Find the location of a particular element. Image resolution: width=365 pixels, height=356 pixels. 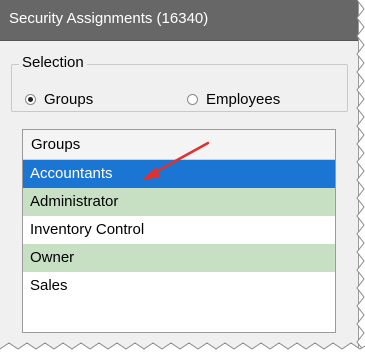

grid-row-inventory-control: Inventory Control is located at coordinates (179, 230).